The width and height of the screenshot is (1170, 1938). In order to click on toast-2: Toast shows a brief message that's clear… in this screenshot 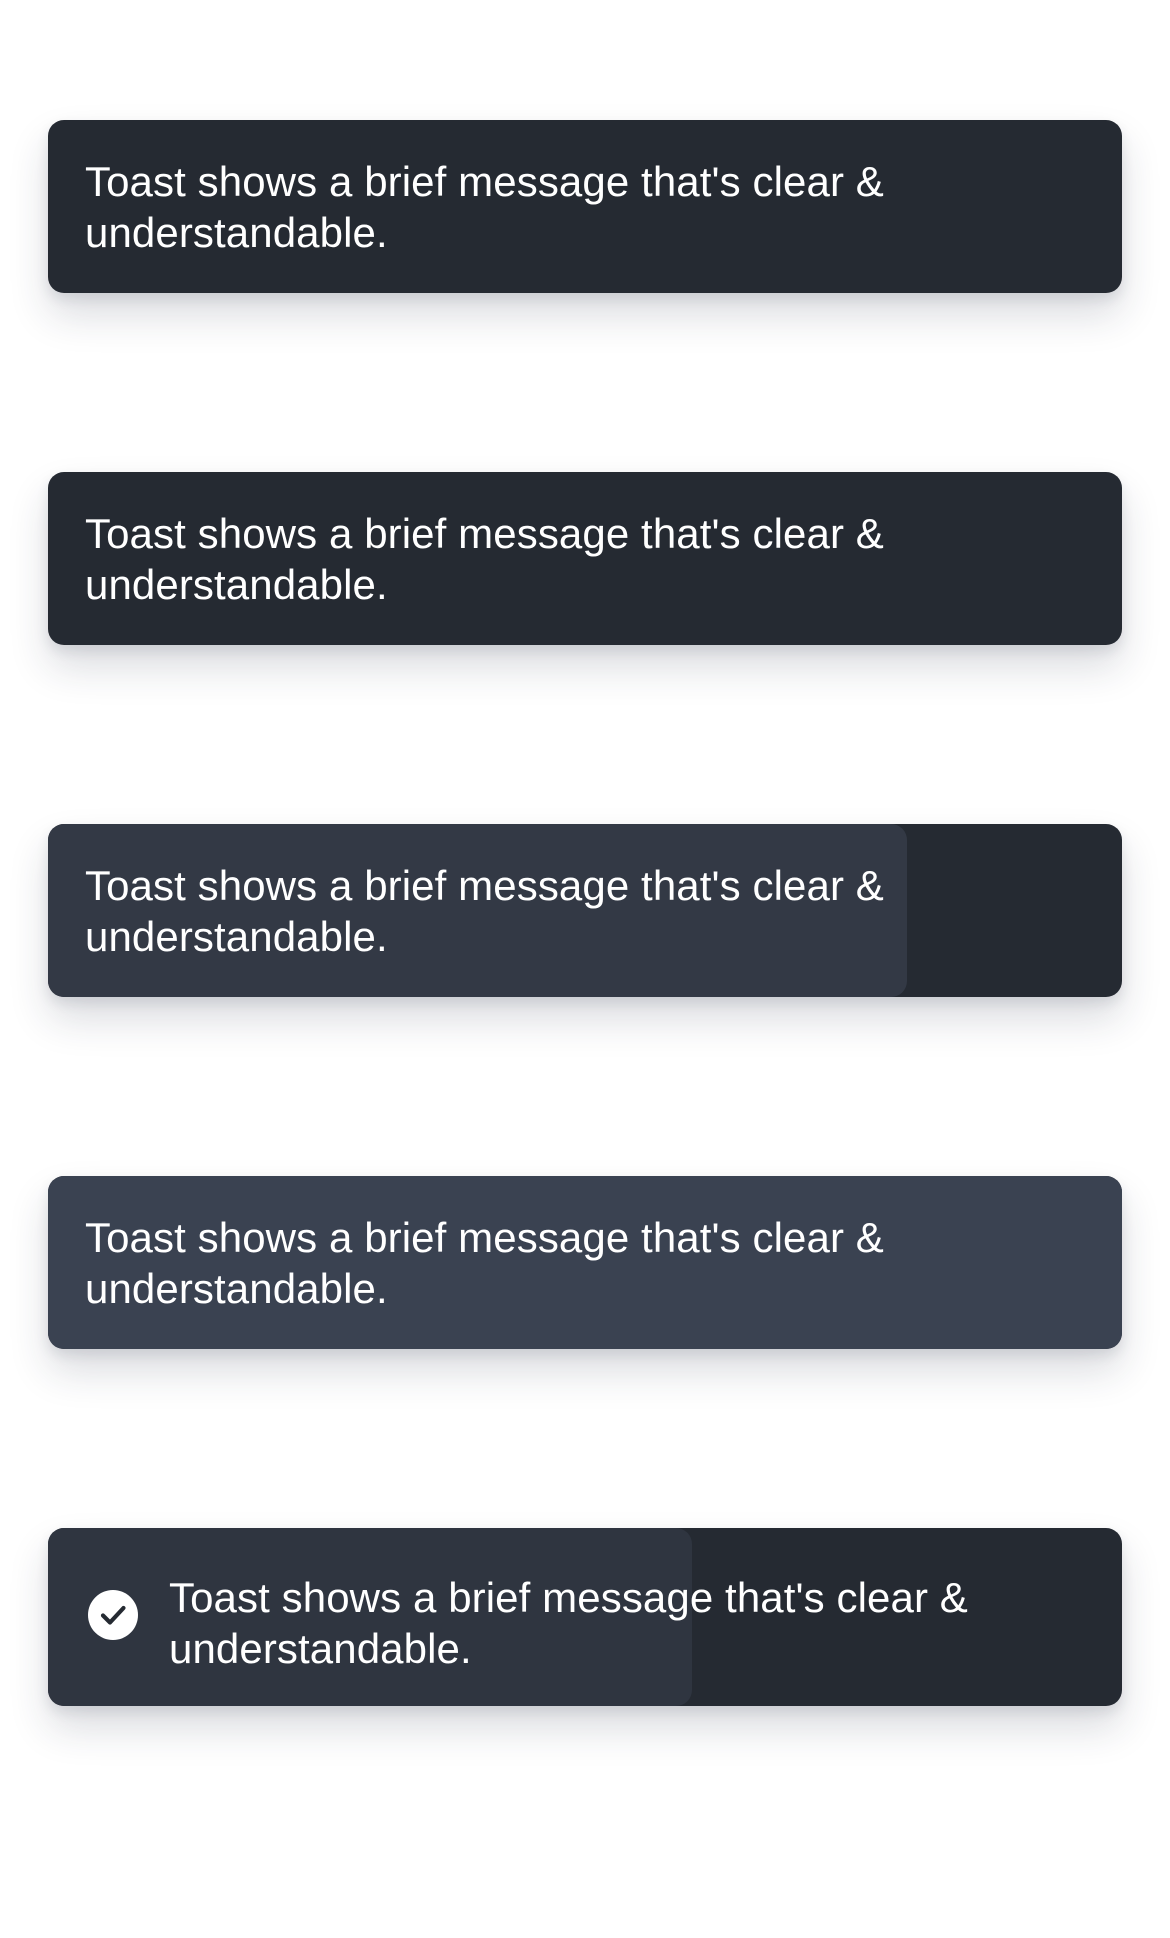, I will do `click(585, 558)`.